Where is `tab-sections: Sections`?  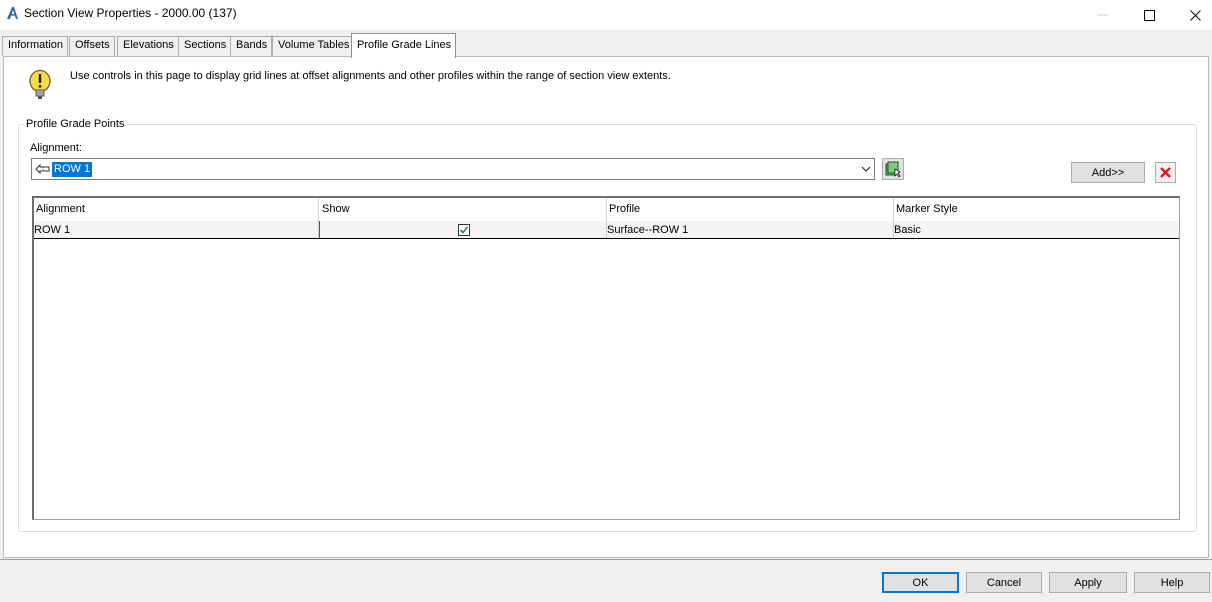
tab-sections: Sections is located at coordinates (205, 46).